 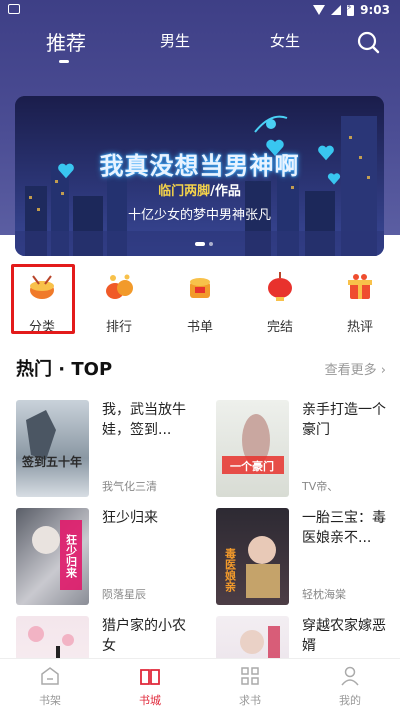 What do you see at coordinates (200, 47) in the screenshot?
I see `top-tabs: 推荐 男生 女生` at bounding box center [200, 47].